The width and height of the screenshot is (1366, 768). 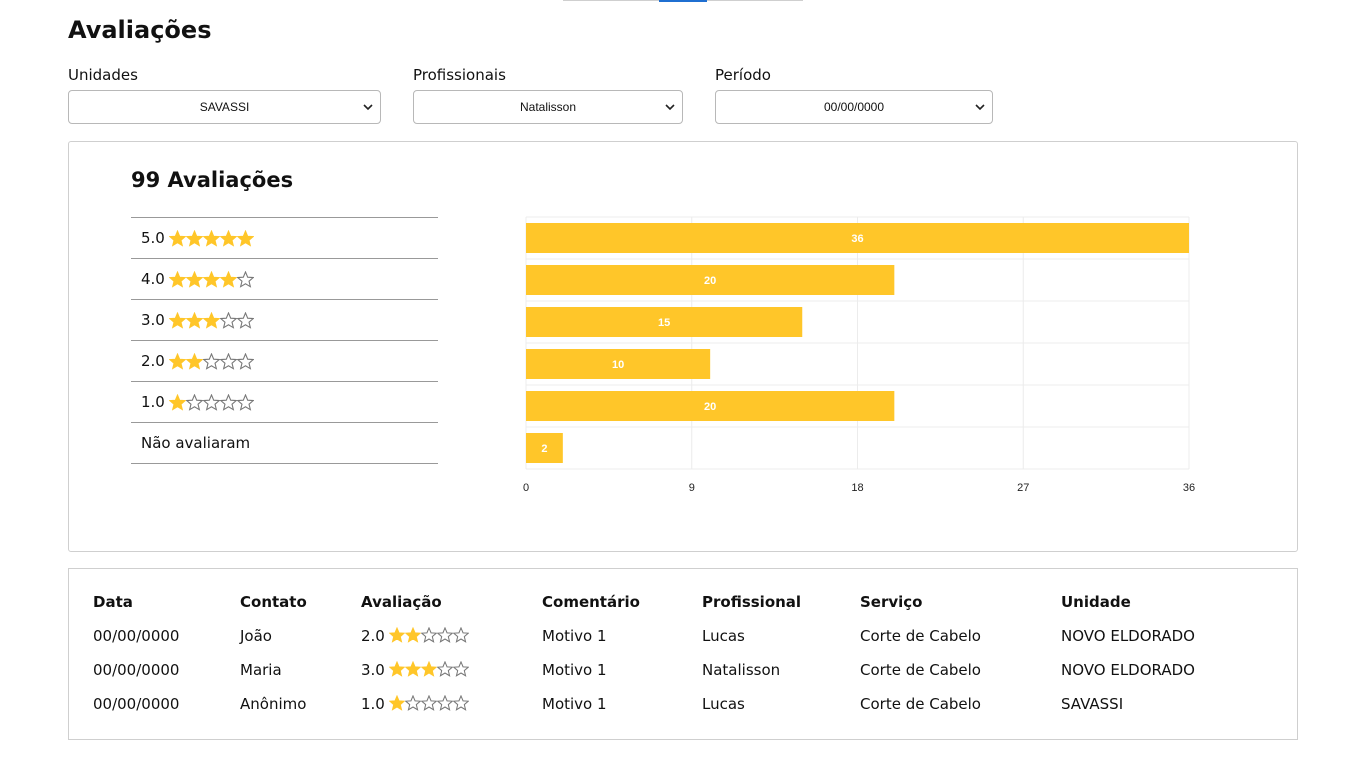 What do you see at coordinates (1189, 488) in the screenshot?
I see `chart-tick-label: 36` at bounding box center [1189, 488].